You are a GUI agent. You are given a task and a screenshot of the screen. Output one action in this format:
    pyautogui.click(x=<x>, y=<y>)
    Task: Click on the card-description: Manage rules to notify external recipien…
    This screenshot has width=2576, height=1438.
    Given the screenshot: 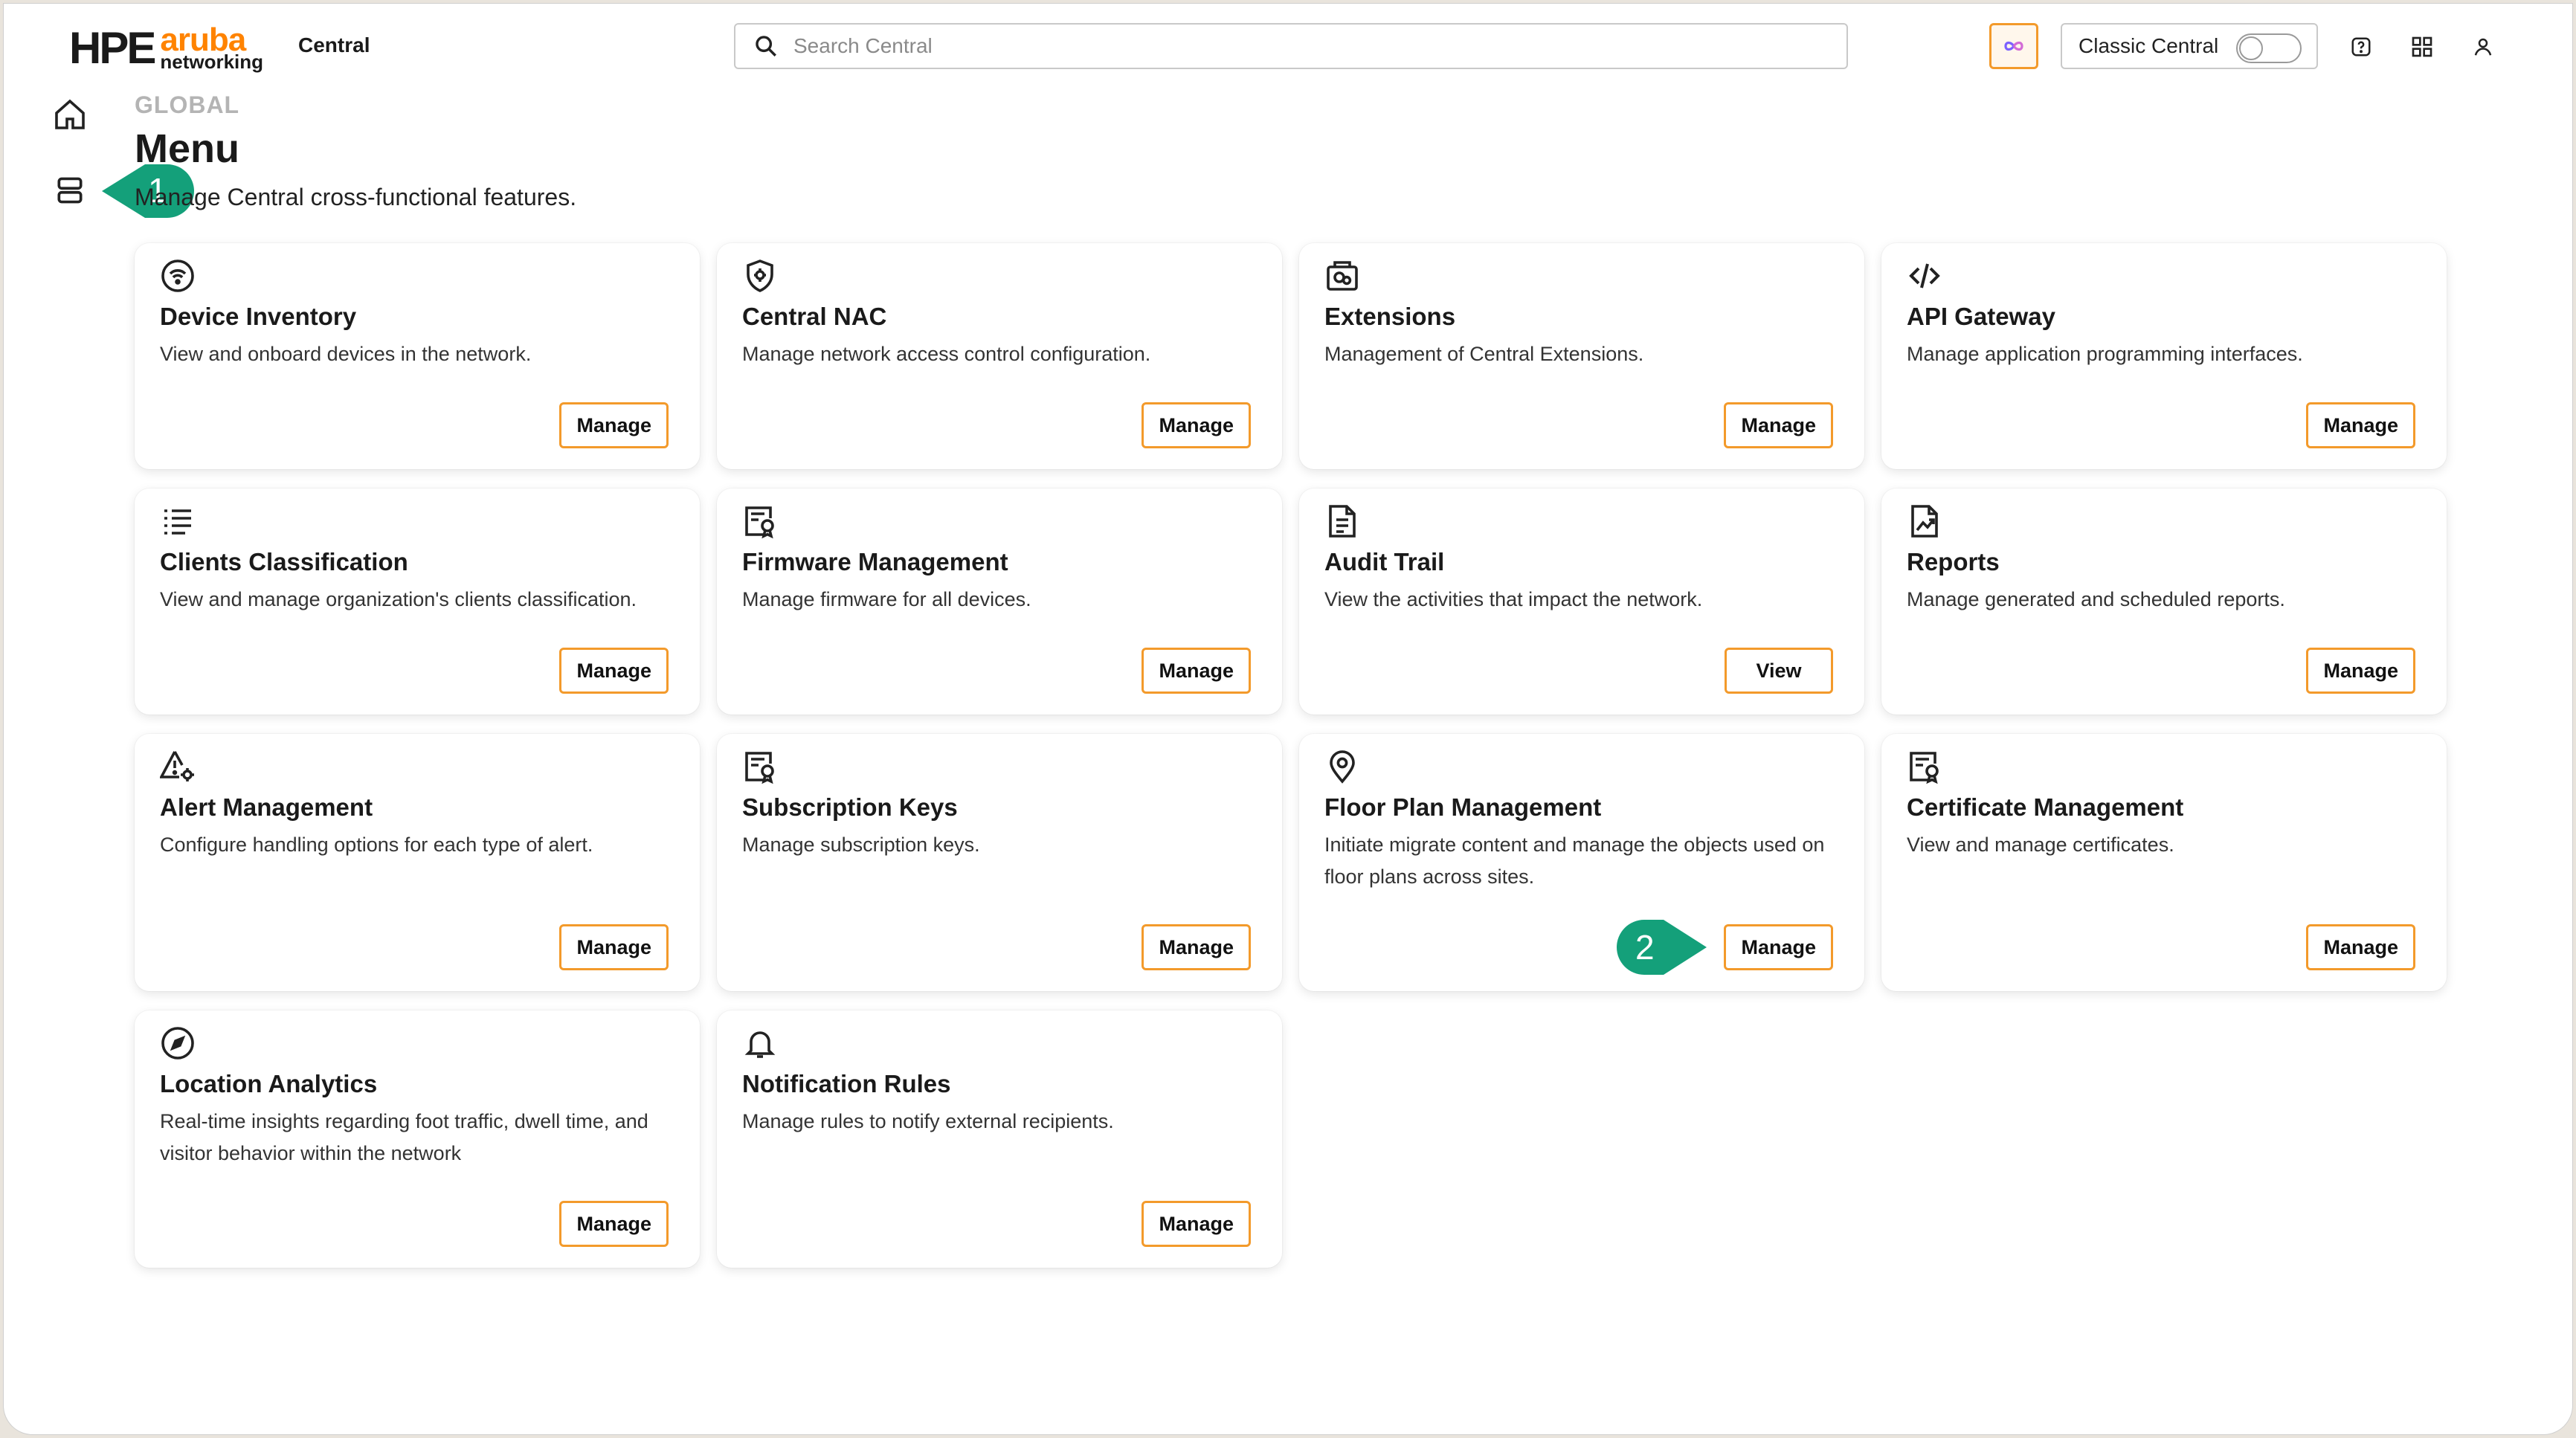 What is the action you would take?
    pyautogui.click(x=928, y=1121)
    